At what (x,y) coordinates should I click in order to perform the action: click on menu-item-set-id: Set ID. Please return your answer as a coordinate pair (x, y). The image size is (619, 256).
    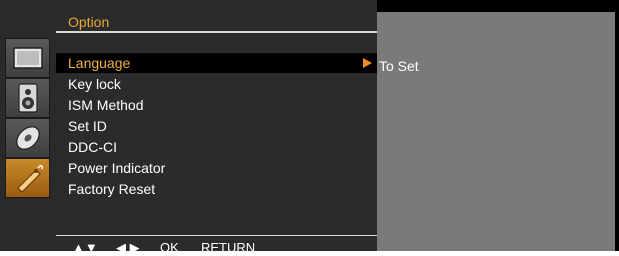
    Looking at the image, I should click on (216, 126).